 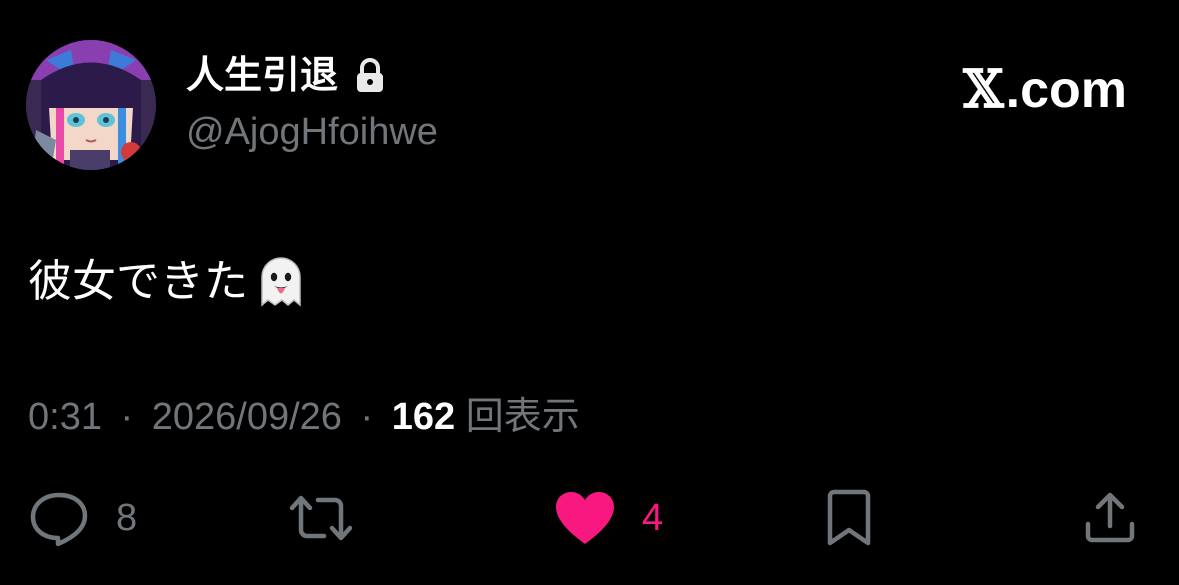 What do you see at coordinates (1066, 90) in the screenshot?
I see `brand-label: .com` at bounding box center [1066, 90].